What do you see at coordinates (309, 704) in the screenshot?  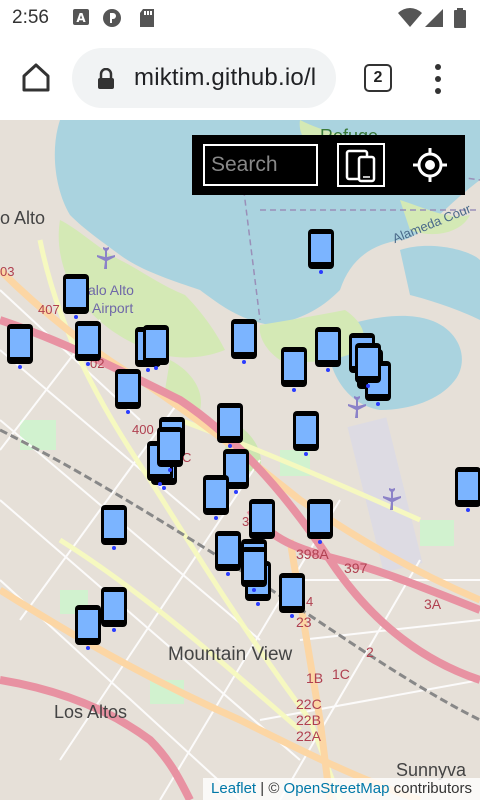 I see `route-label: 22C` at bounding box center [309, 704].